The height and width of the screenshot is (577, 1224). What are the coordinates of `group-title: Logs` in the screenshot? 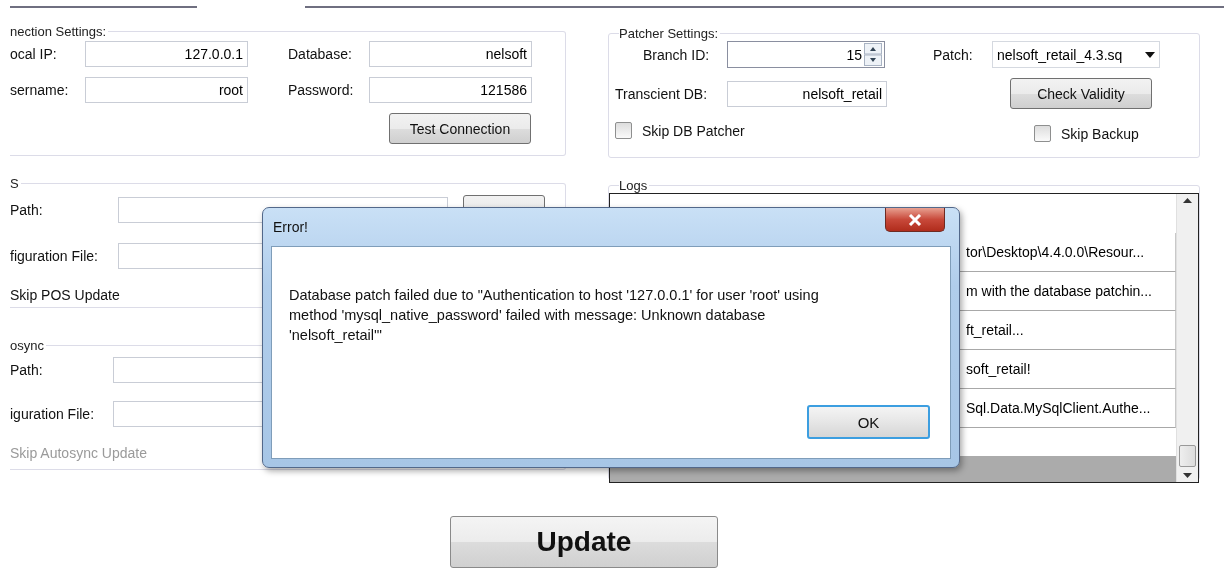 It's located at (634, 185).